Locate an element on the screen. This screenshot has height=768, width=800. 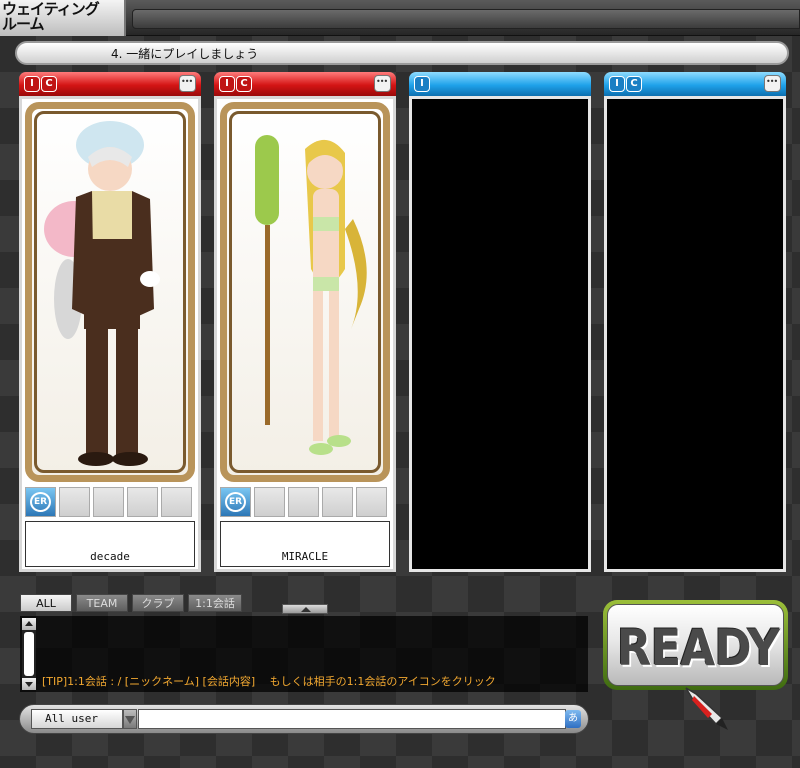
chat-input is located at coordinates (352, 719).